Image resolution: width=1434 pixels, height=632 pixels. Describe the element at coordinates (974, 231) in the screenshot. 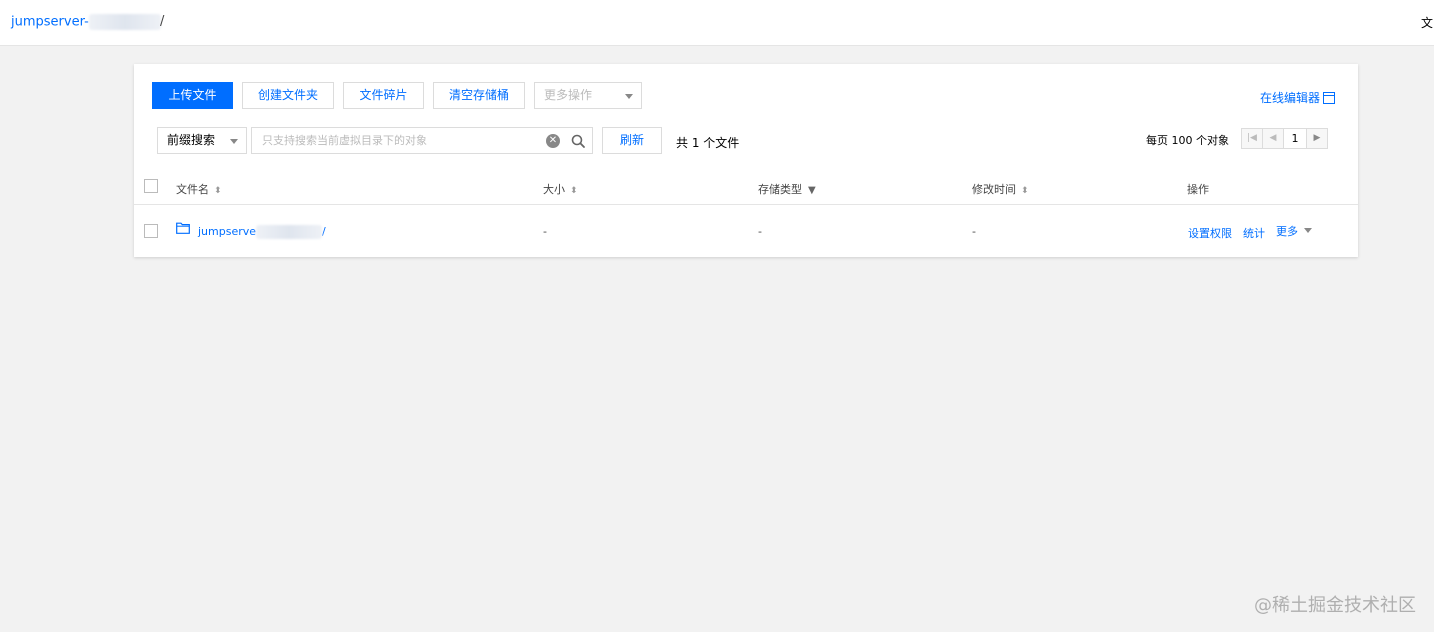

I see `row-modified: -` at that location.